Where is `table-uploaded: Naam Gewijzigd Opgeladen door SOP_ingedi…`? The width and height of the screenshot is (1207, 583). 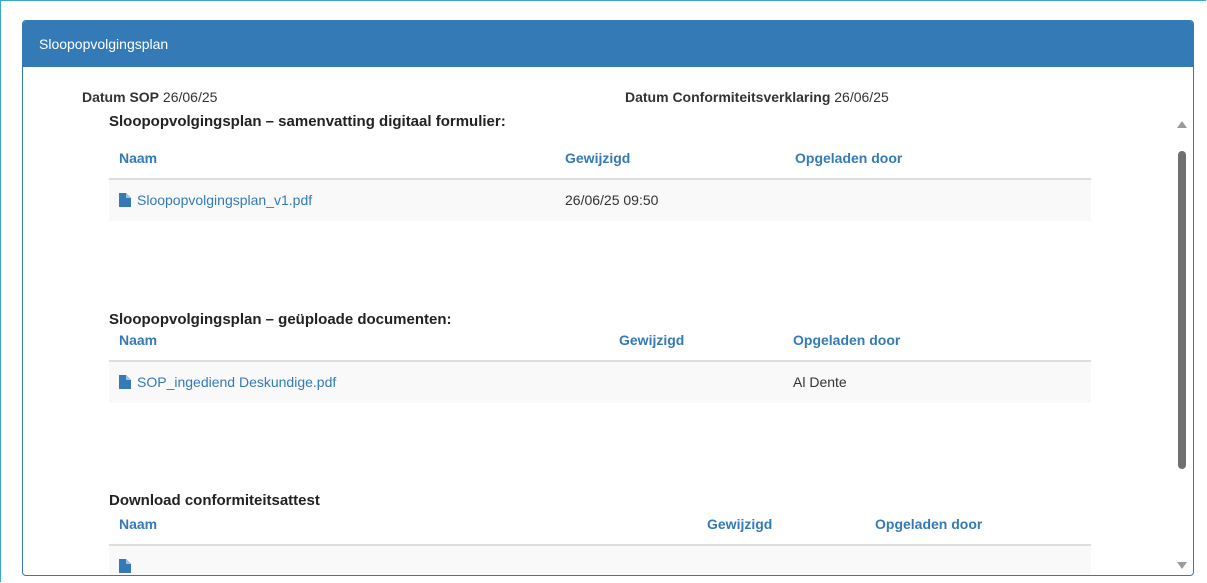
table-uploaded: Naam Gewijzigd Opgeladen door SOP_ingedi… is located at coordinates (600, 361).